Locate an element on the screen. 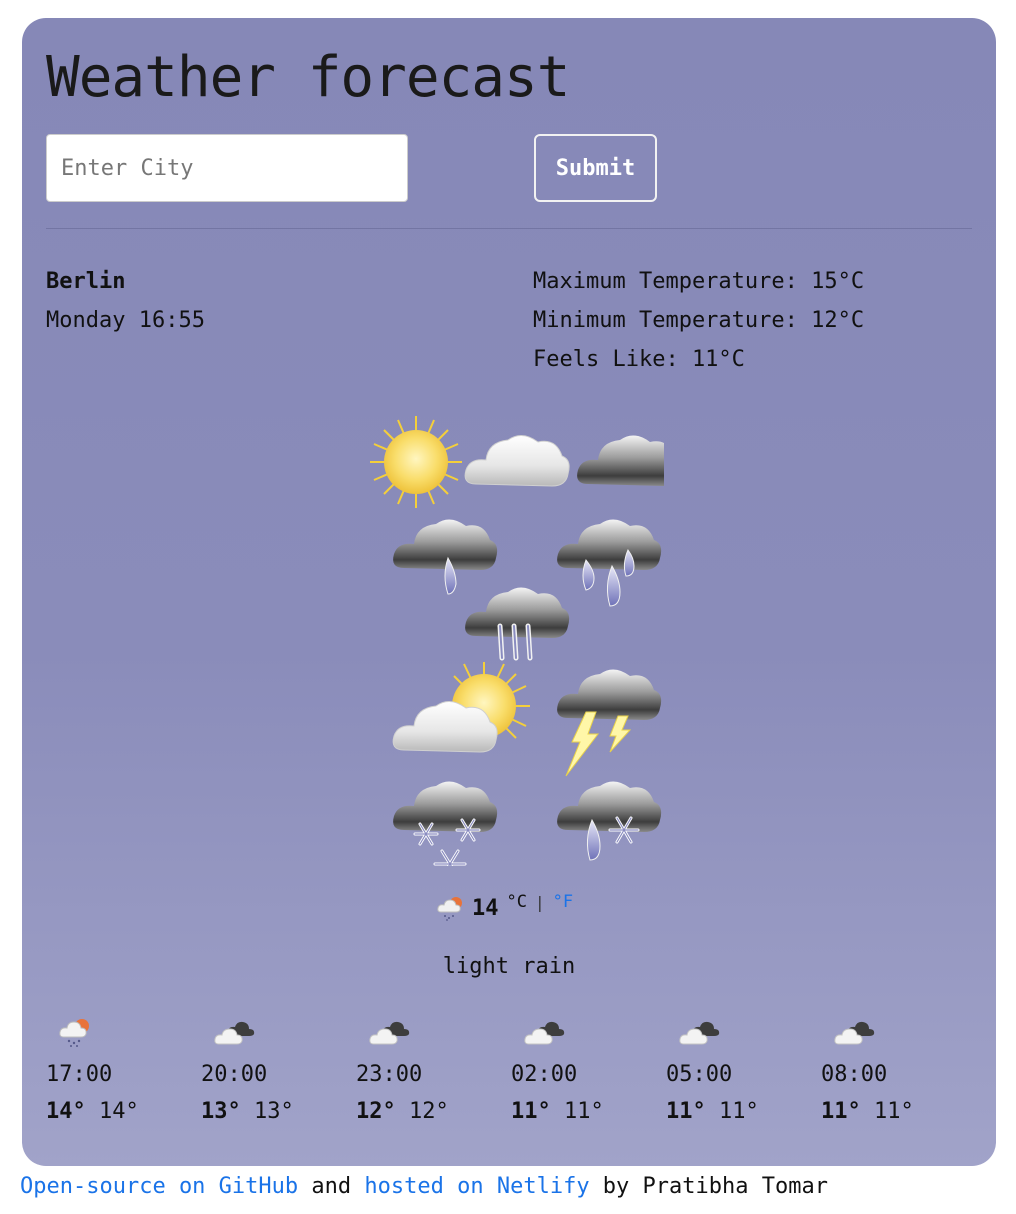  forecast-item: 05:00 11° 11° is located at coordinates (743, 1070).